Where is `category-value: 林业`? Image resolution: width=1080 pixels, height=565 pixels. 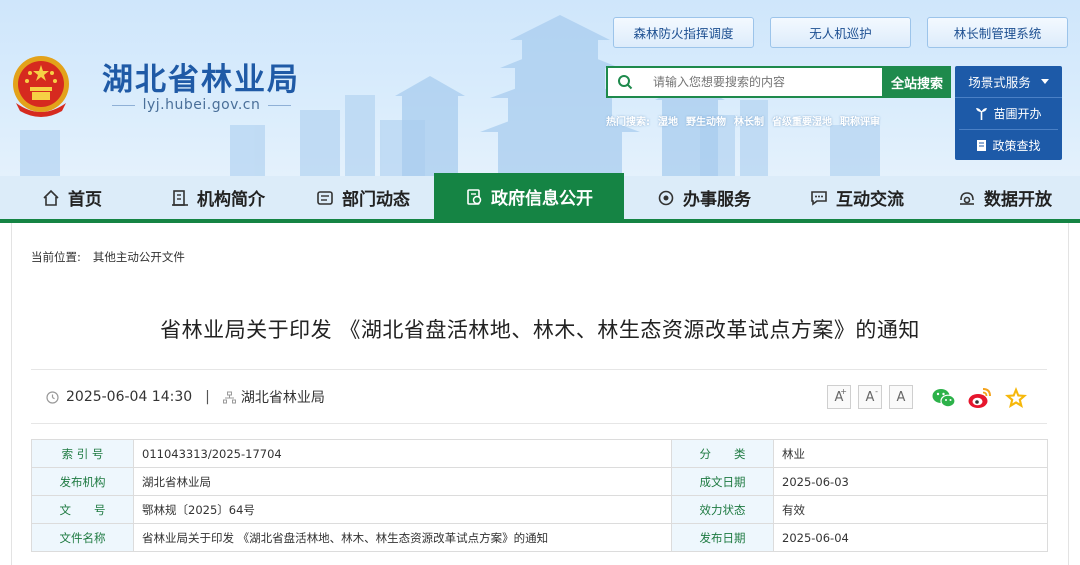
category-value: 林业 is located at coordinates (910, 453).